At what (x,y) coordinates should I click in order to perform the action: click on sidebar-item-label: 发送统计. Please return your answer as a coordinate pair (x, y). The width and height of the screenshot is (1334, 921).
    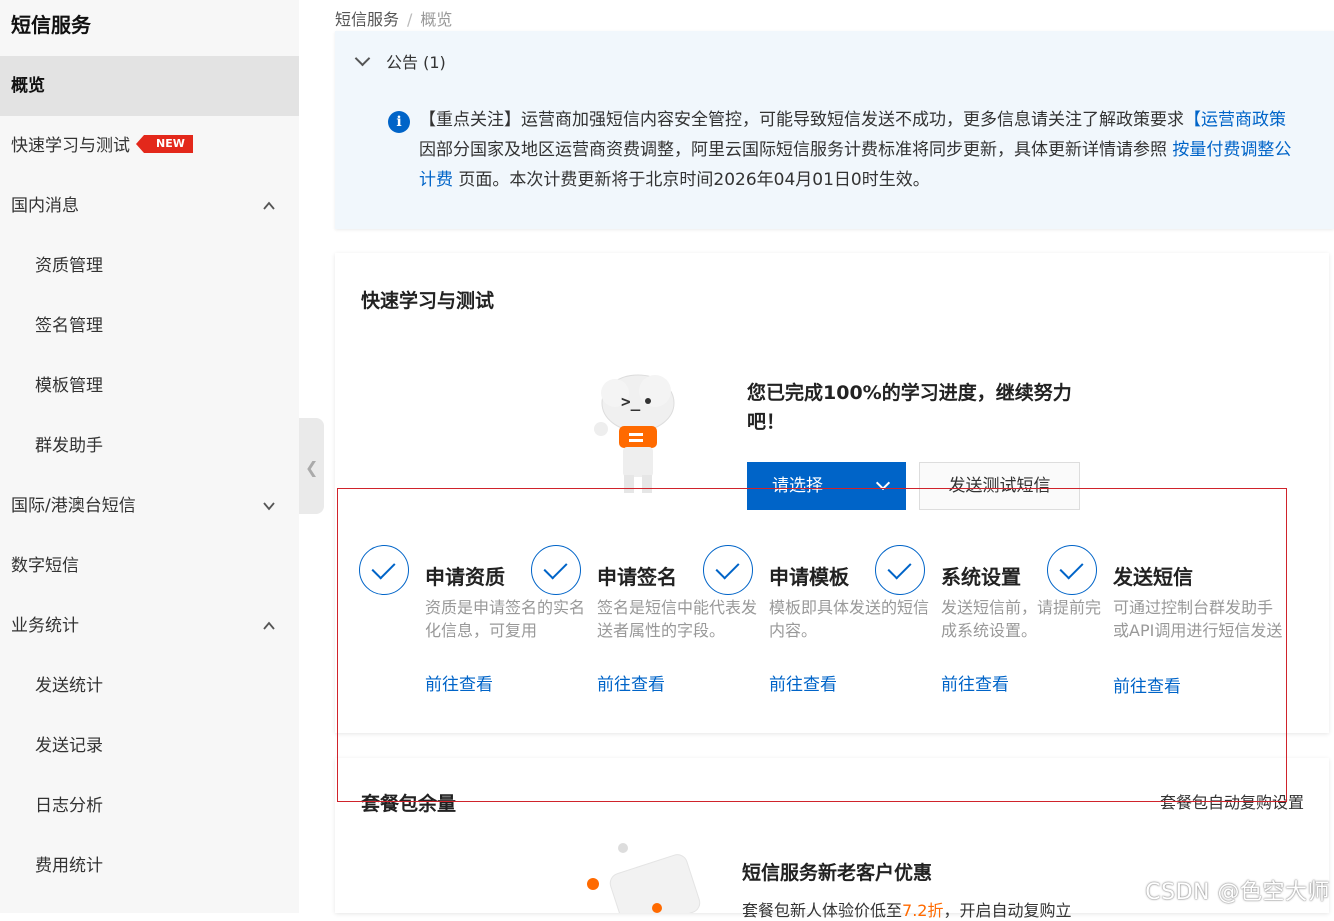
    Looking at the image, I should click on (69, 686).